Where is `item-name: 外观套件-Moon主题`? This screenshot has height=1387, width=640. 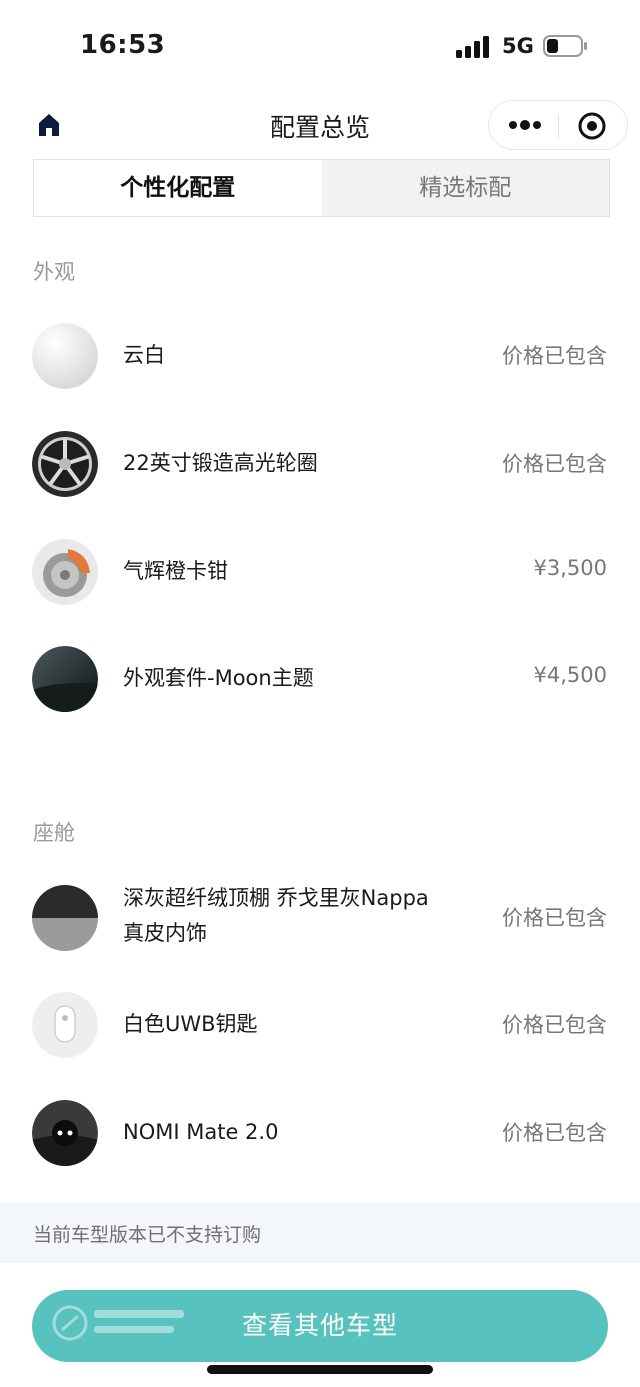
item-name: 外观套件-Moon主题 is located at coordinates (218, 678).